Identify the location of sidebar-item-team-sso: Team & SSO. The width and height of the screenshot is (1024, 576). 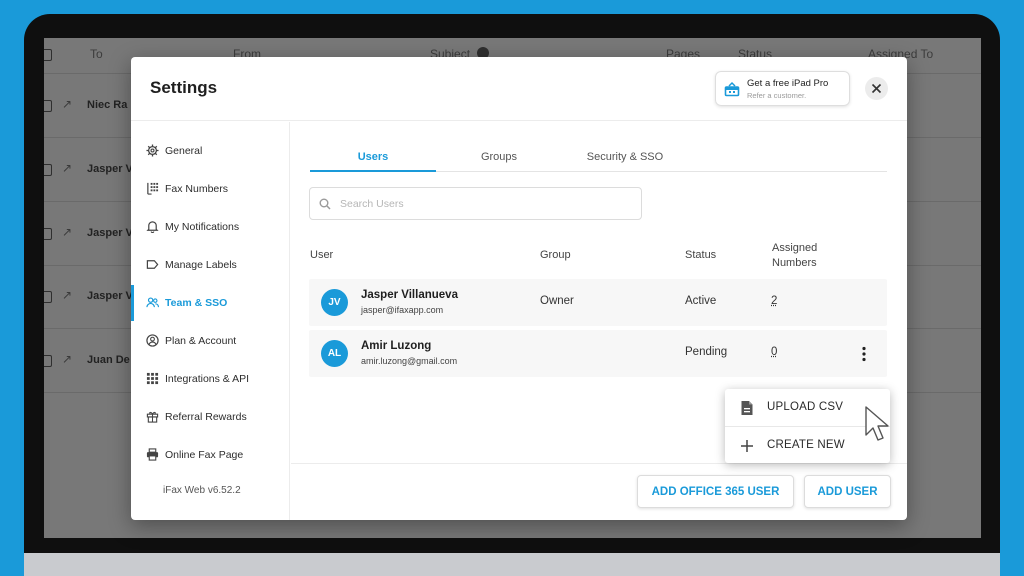
(210, 303).